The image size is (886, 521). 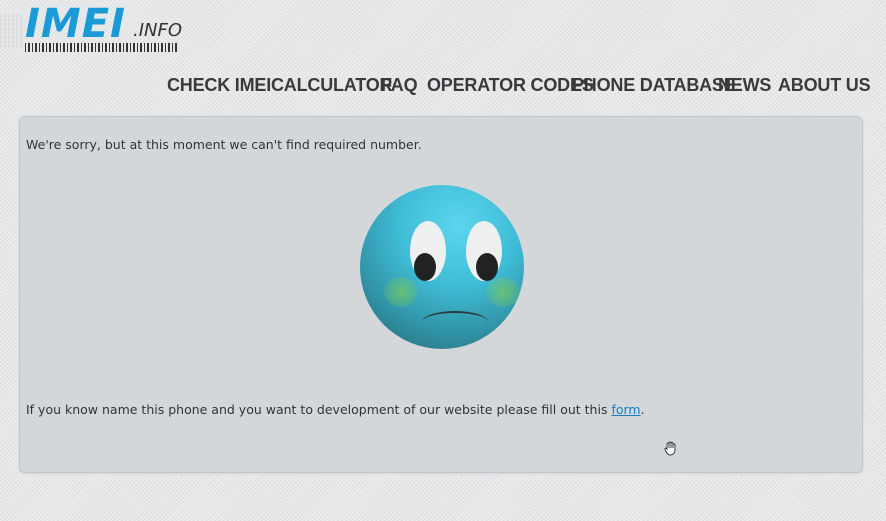 What do you see at coordinates (484, 251) in the screenshot?
I see `right-eye` at bounding box center [484, 251].